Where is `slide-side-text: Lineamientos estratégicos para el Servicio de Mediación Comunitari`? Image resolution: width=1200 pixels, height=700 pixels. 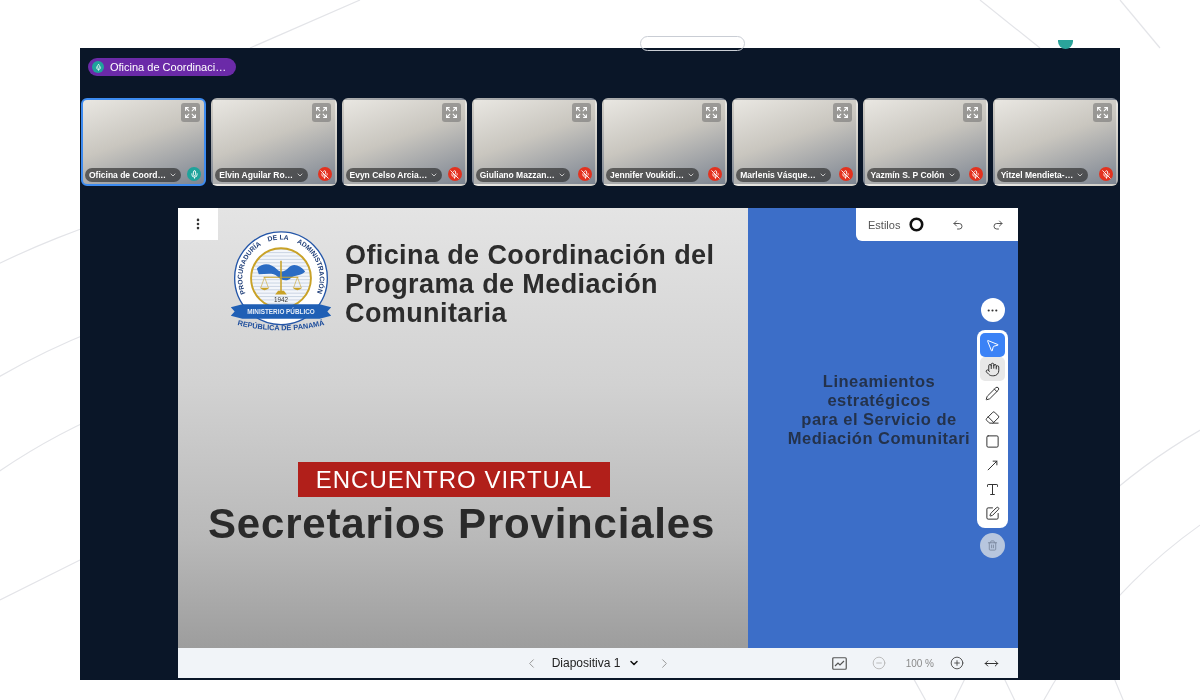
slide-side-text: Lineamientos estratégicos para el Servicio de Mediación Comunitari is located at coordinates (879, 410).